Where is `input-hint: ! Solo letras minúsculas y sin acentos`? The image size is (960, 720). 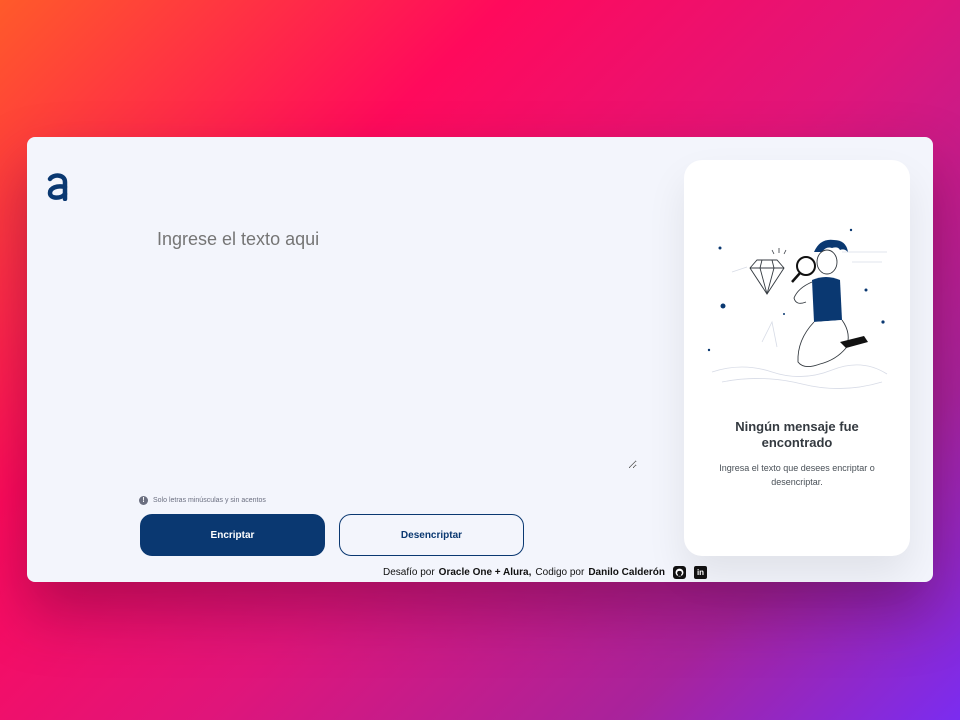
input-hint: ! Solo letras minúsculas y sin acentos is located at coordinates (202, 500).